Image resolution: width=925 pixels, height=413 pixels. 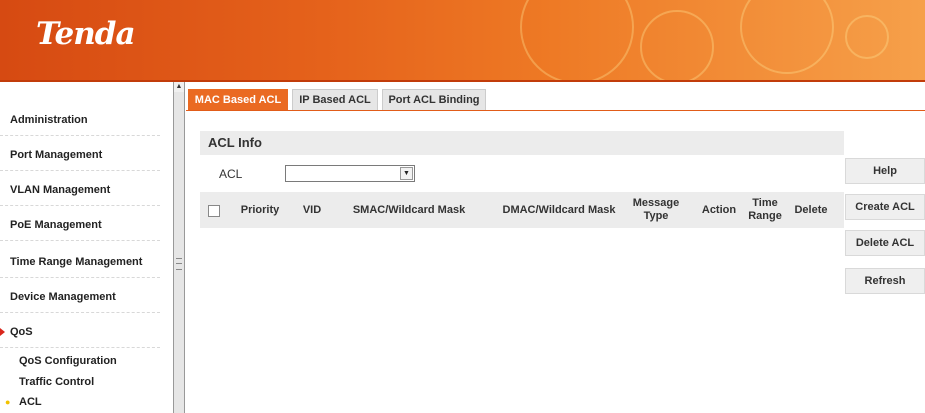 What do you see at coordinates (811, 209) in the screenshot?
I see `column-header-delete: Delete` at bounding box center [811, 209].